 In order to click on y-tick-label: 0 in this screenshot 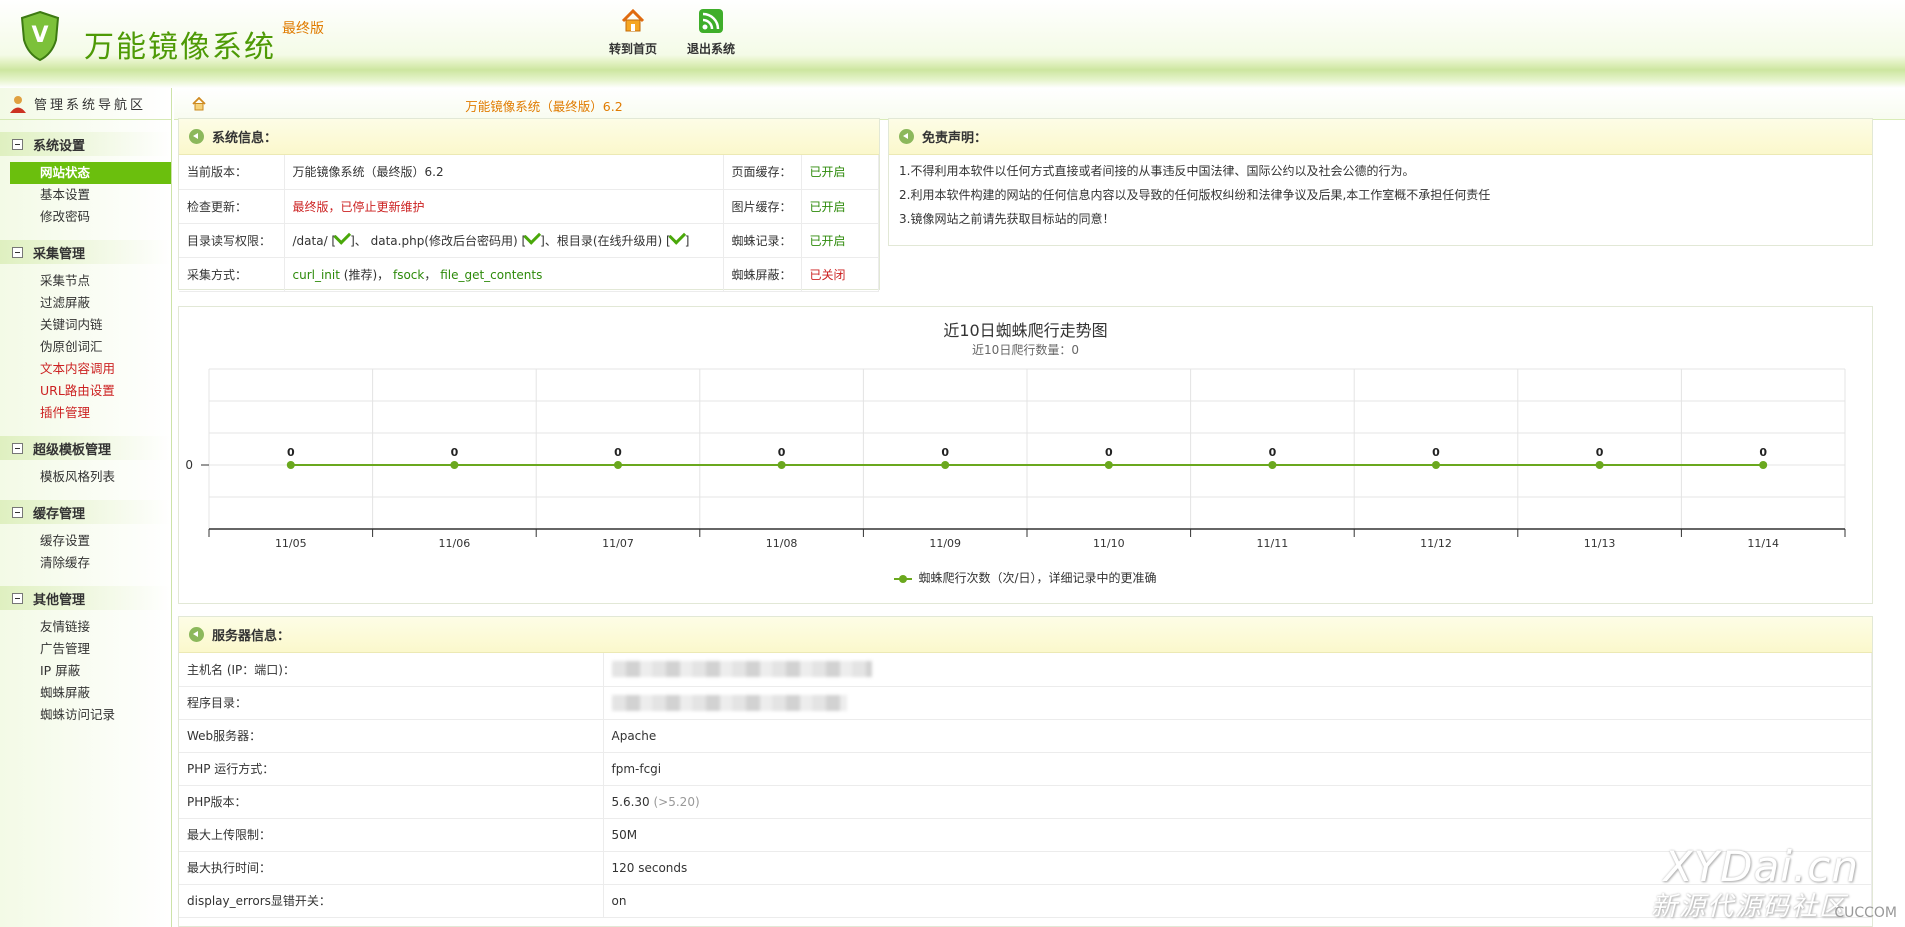, I will do `click(189, 465)`.